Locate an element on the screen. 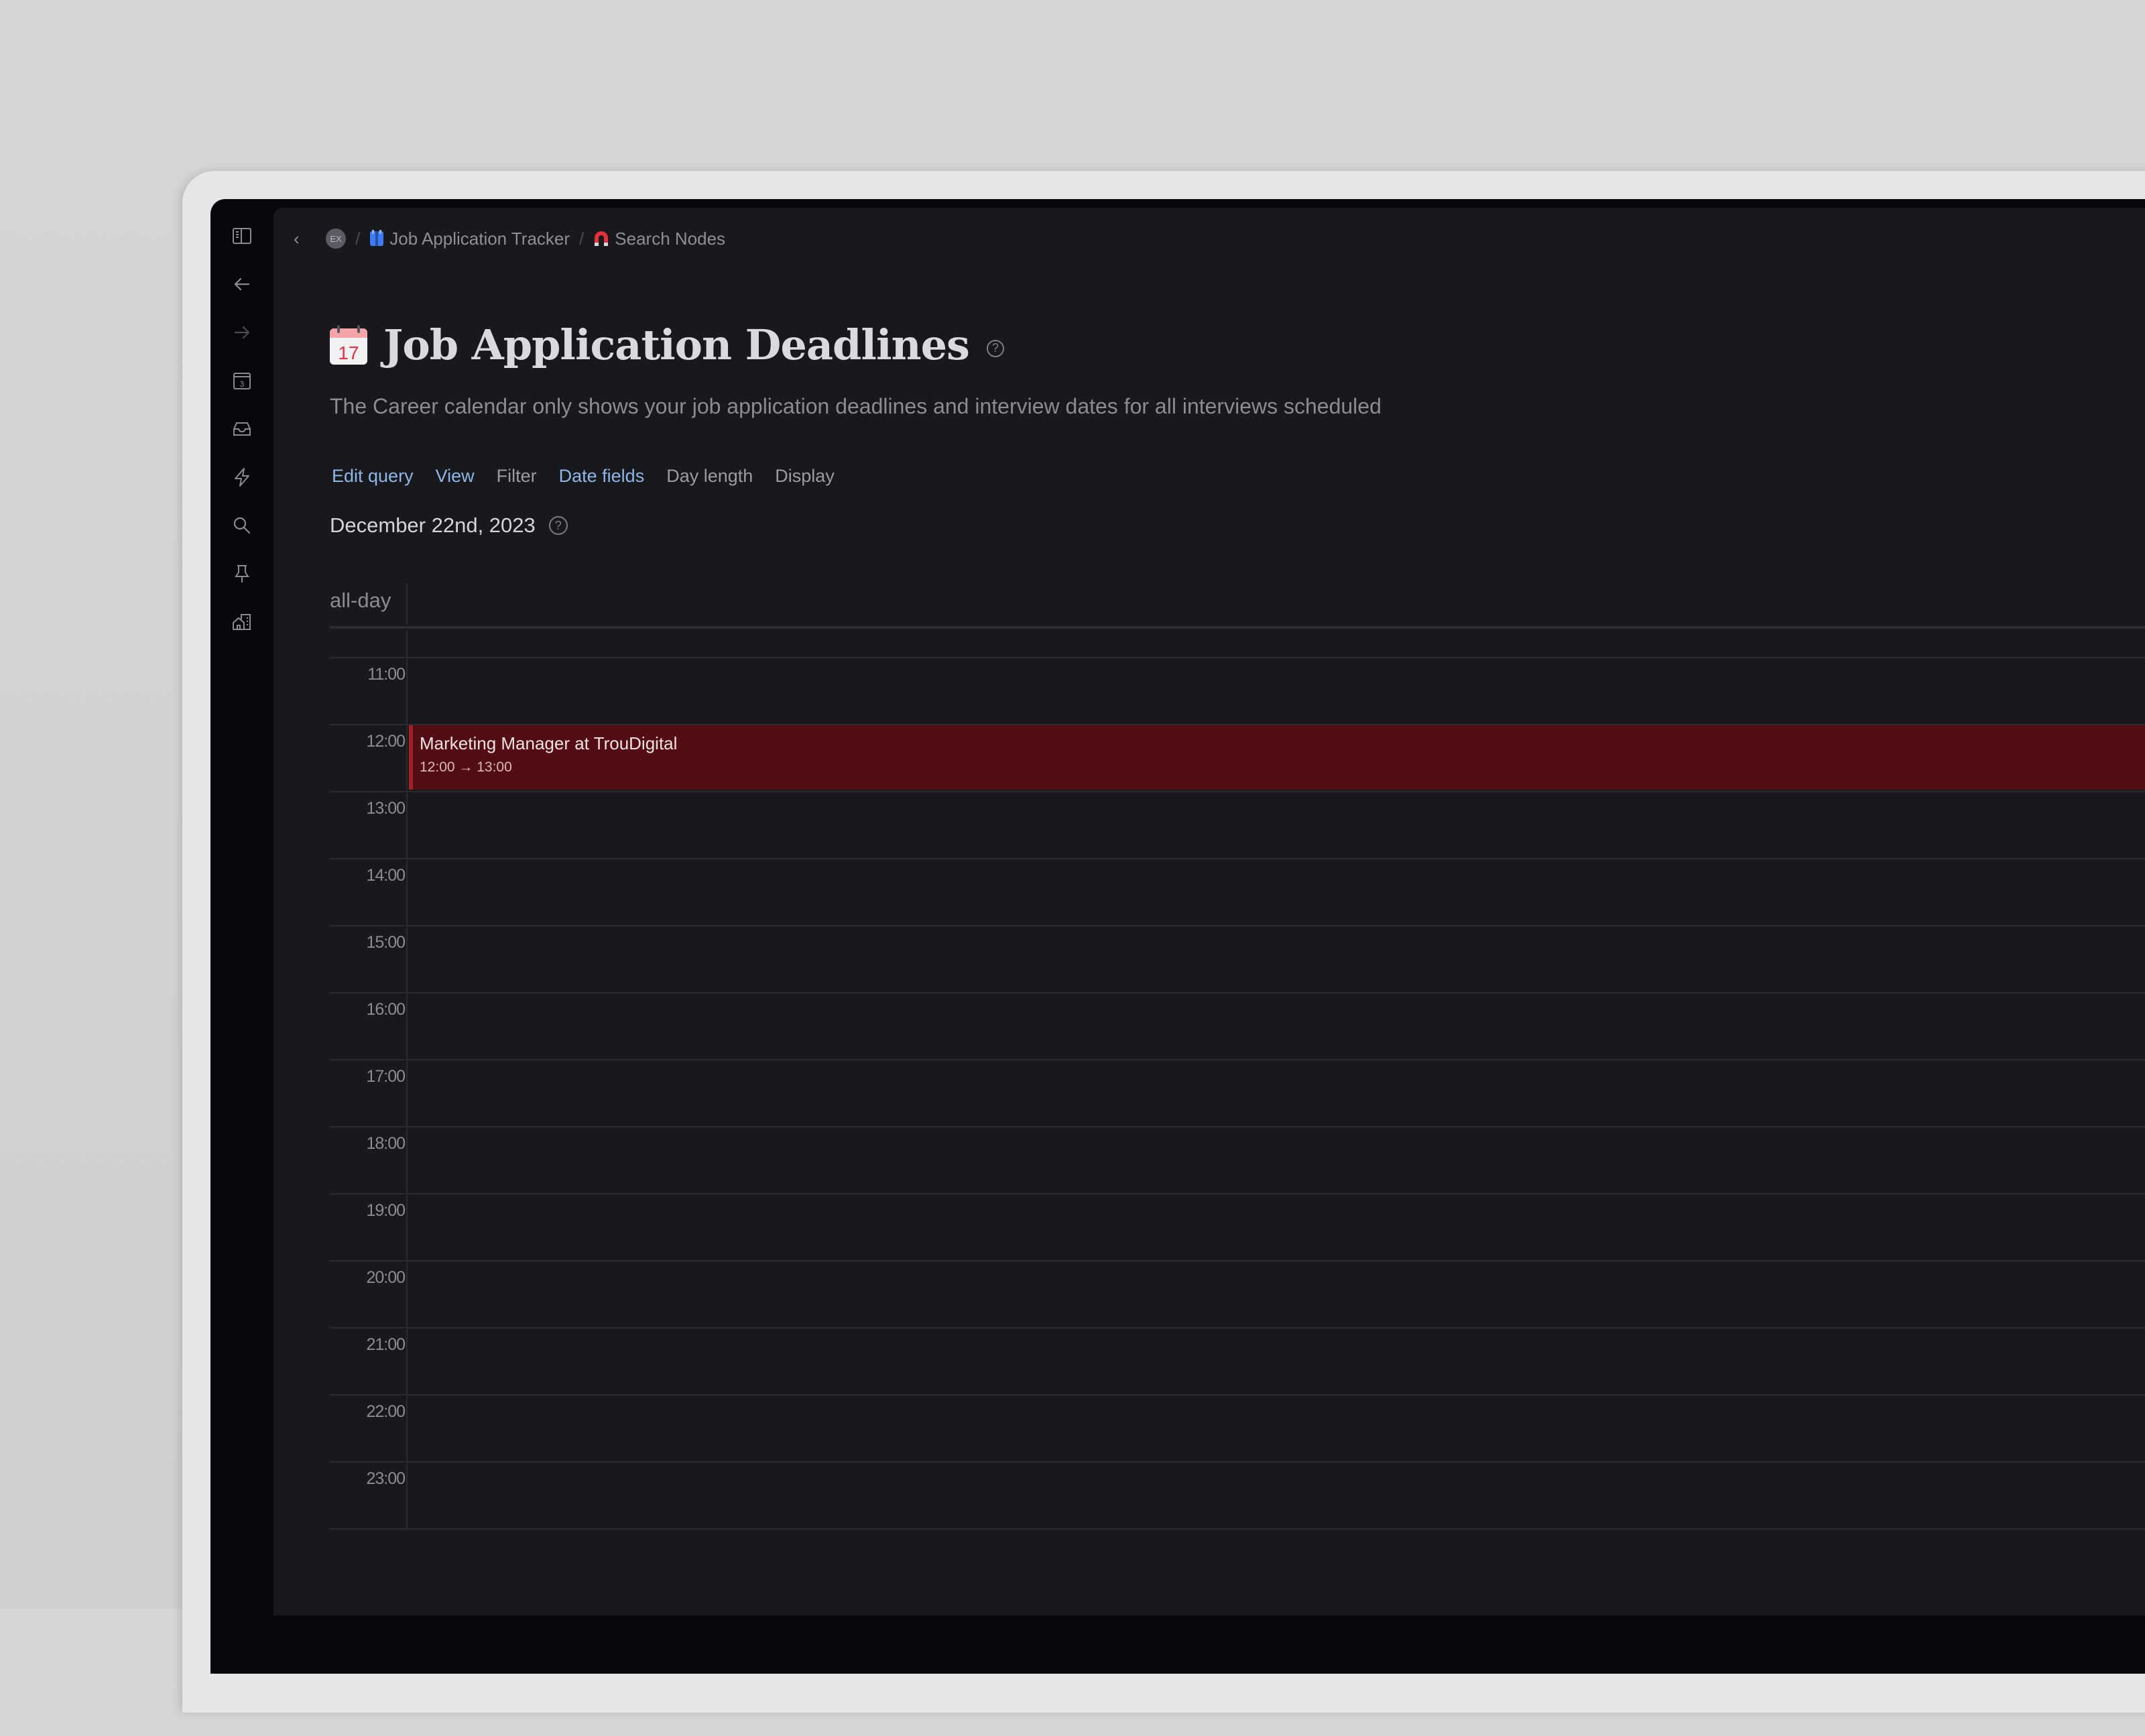 This screenshot has height=1736, width=2145. inbox-button is located at coordinates (242, 429).